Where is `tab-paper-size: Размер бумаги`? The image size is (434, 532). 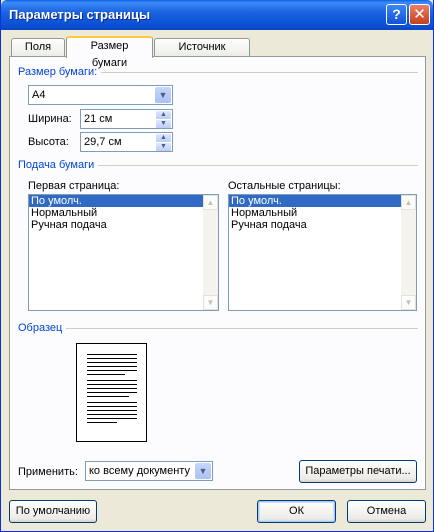
tab-paper-size: Размер бумаги is located at coordinates (109, 52).